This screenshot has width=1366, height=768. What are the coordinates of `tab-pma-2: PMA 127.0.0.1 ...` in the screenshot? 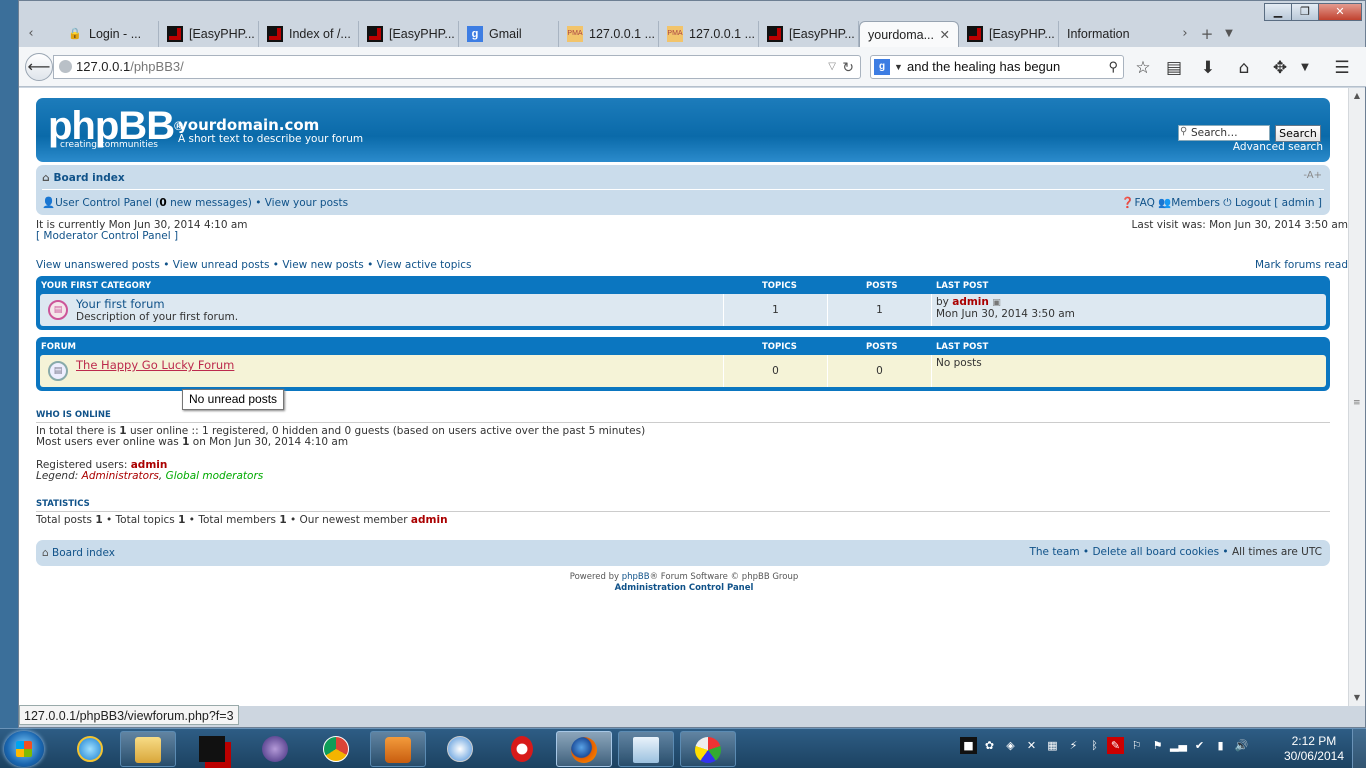 It's located at (709, 34).